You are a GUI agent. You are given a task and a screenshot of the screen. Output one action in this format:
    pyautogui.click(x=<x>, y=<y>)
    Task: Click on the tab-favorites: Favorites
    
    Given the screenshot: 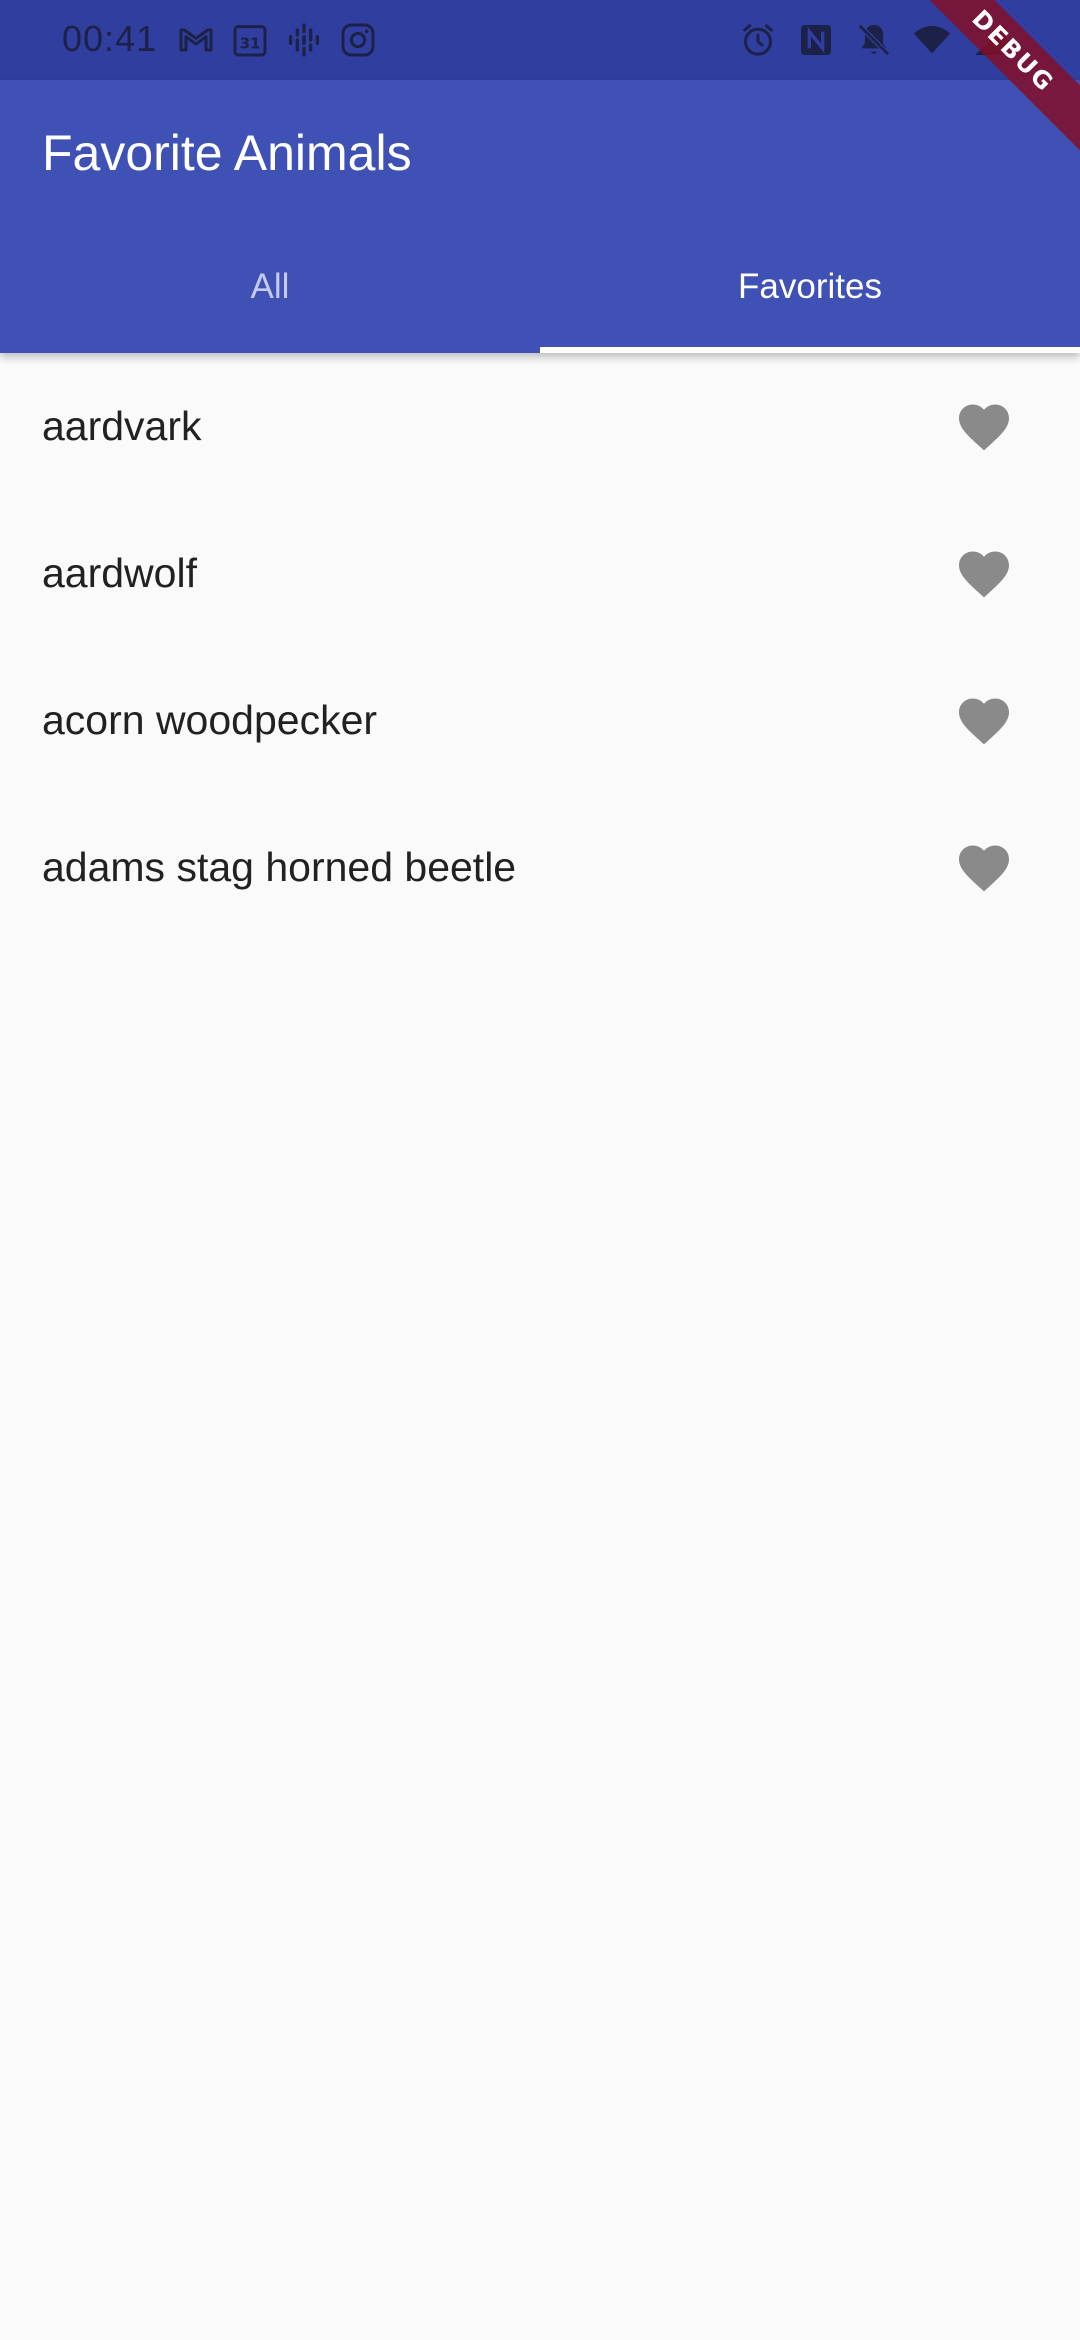 What is the action you would take?
    pyautogui.click(x=810, y=286)
    